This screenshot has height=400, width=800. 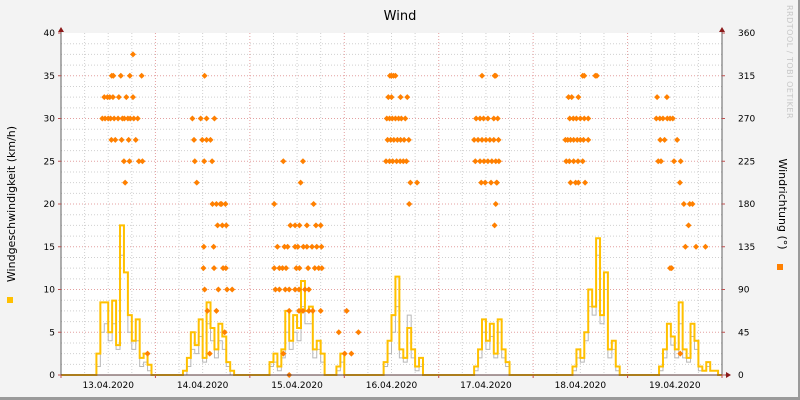 I want to click on y2-tick-label: 225, so click(x=746, y=162).